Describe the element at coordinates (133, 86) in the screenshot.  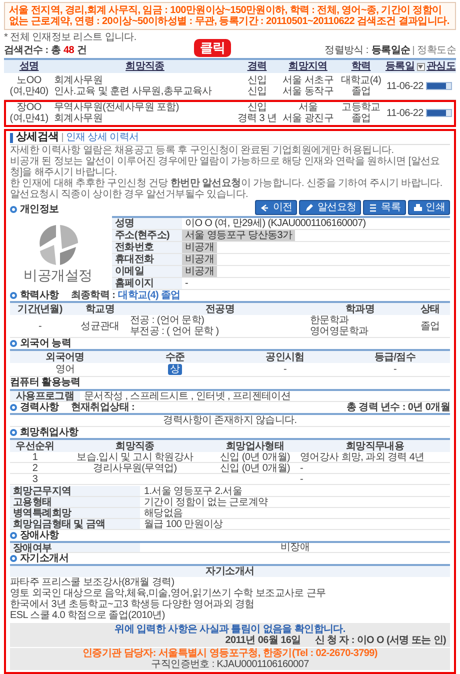
I see `job-cell-text: 회계사무원 인사.교육 및 훈련 사무원,총무교육사` at that location.